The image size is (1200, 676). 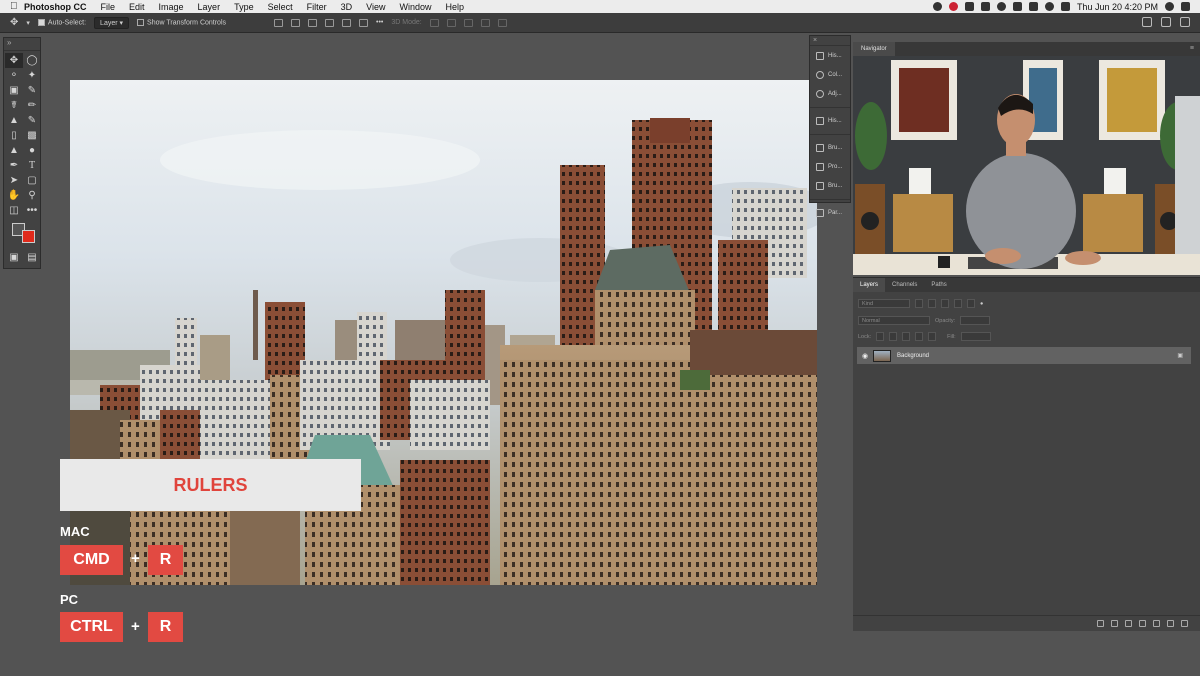 What do you see at coordinates (945, 303) in the screenshot?
I see `filter-type-icon` at bounding box center [945, 303].